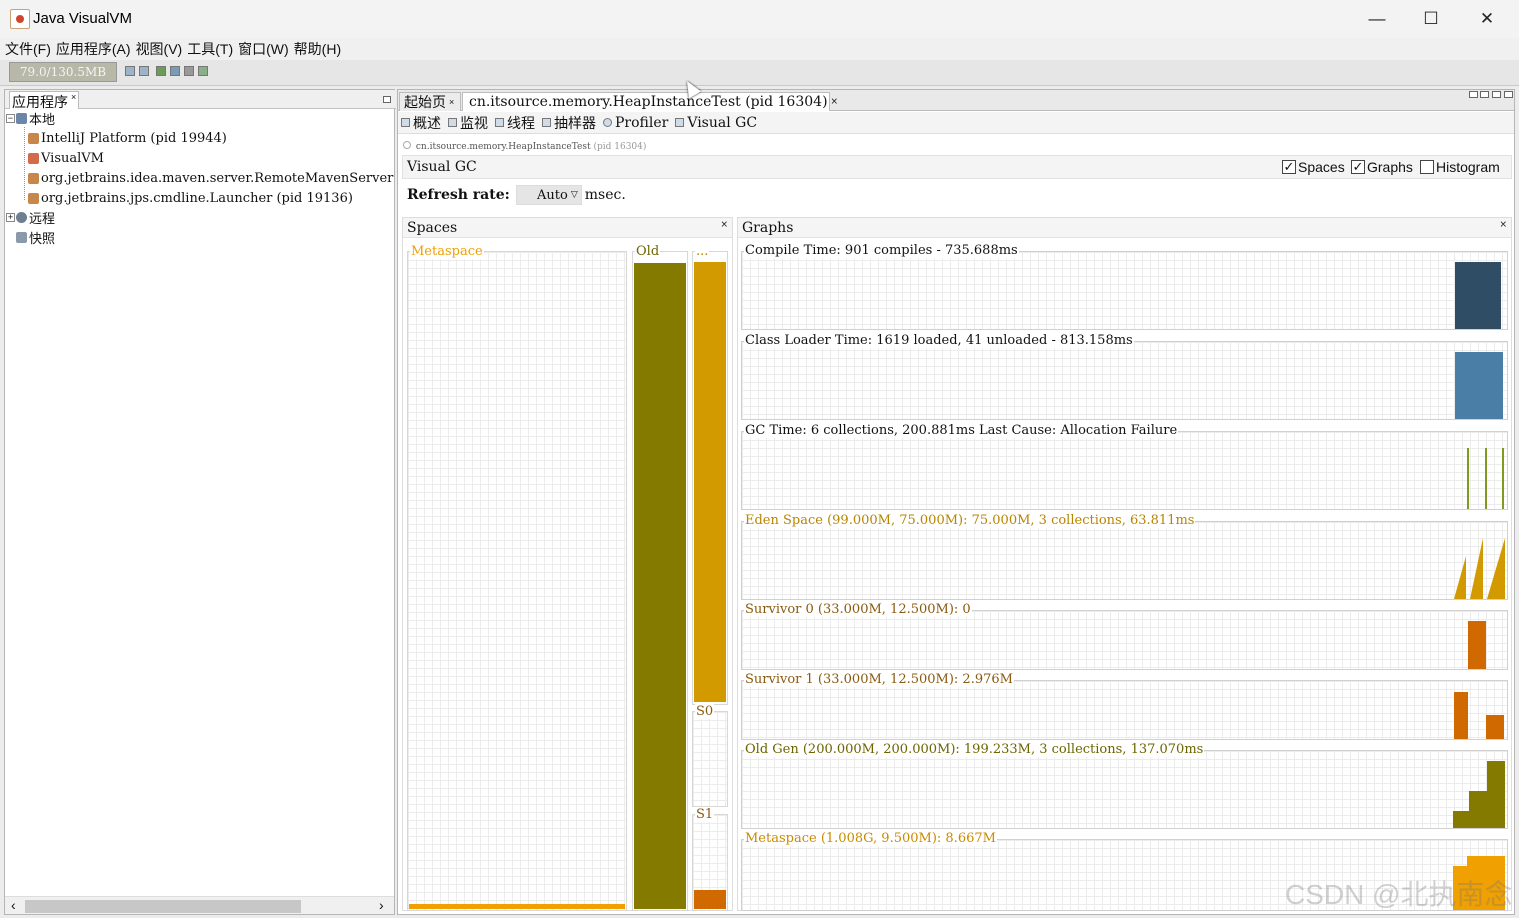 Image resolution: width=1519 pixels, height=918 pixels. I want to click on tree-node-remote: + 远程, so click(30, 217).